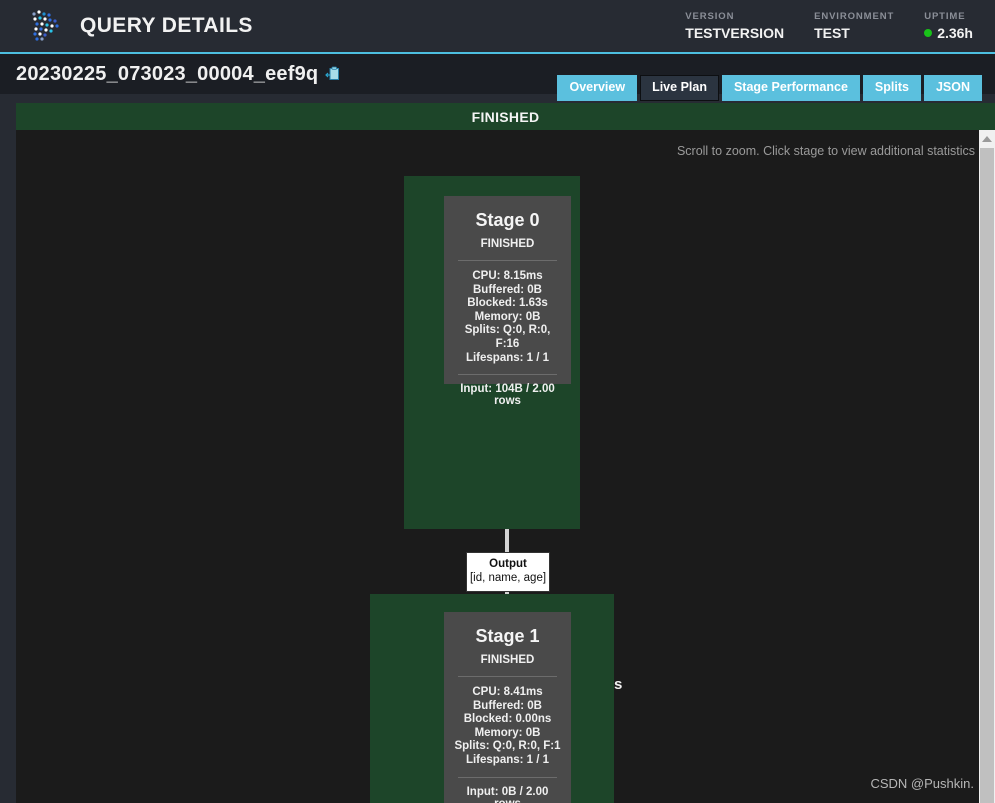 This screenshot has height=803, width=995. Describe the element at coordinates (507, 692) in the screenshot. I see `stage-1-metric-cpu: CPU: 8.41ms` at that location.